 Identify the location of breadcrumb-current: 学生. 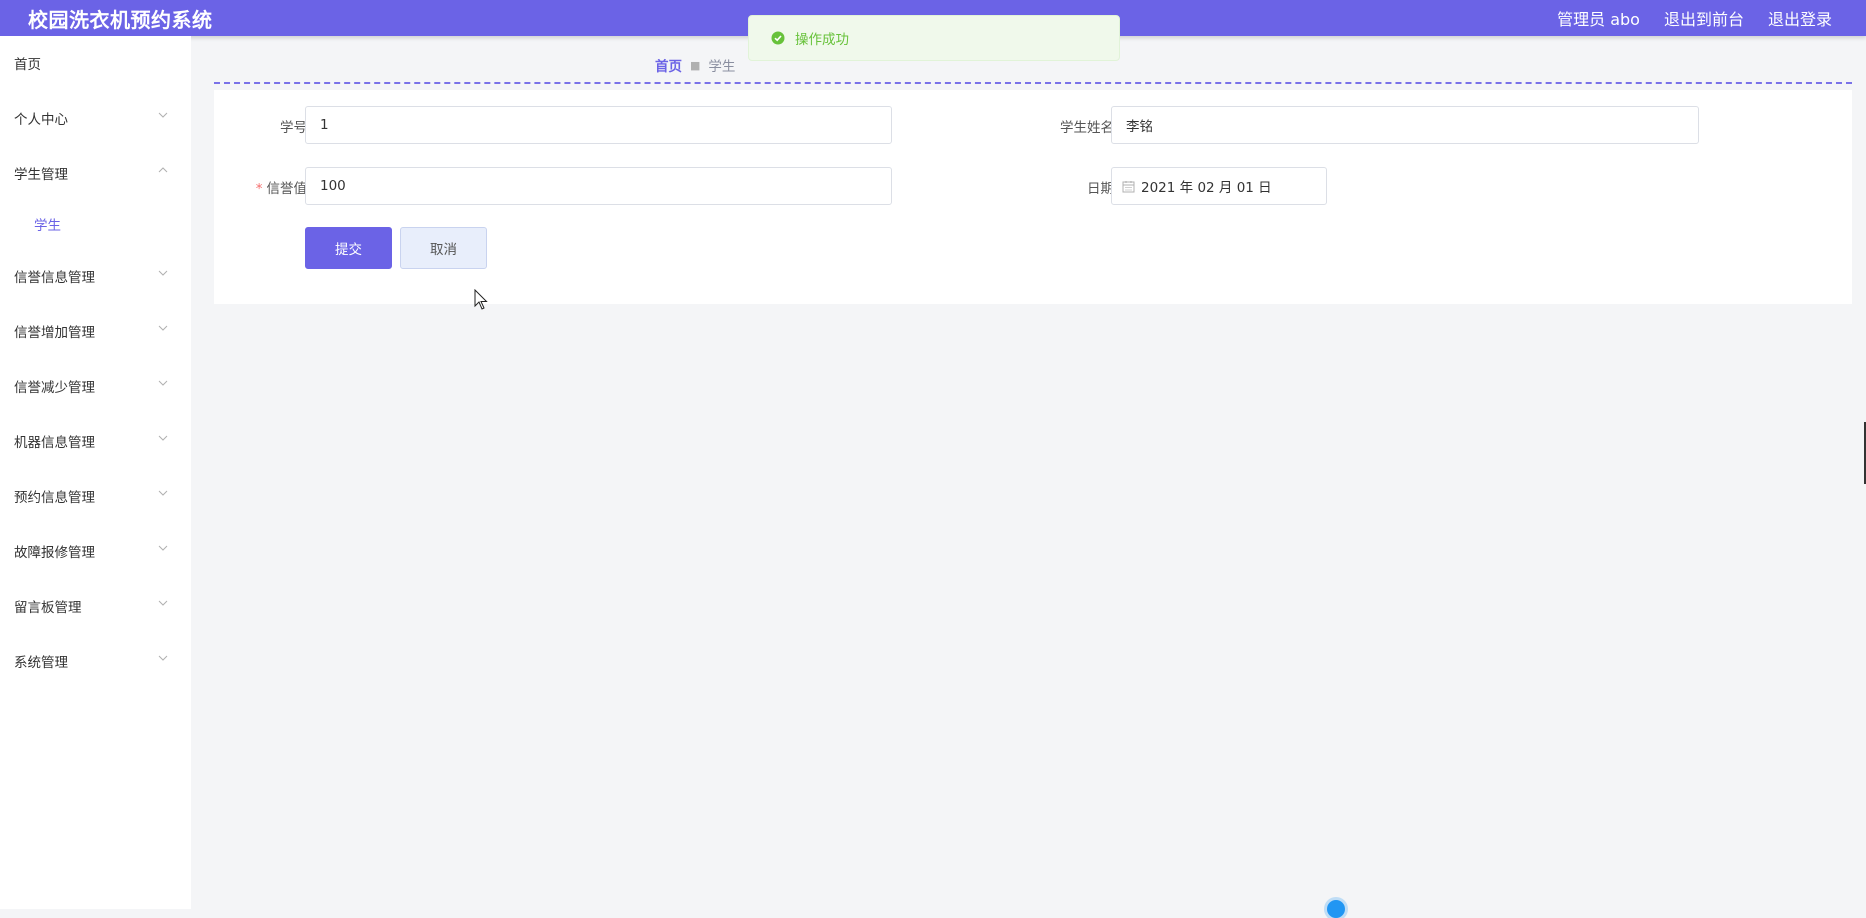
(722, 67).